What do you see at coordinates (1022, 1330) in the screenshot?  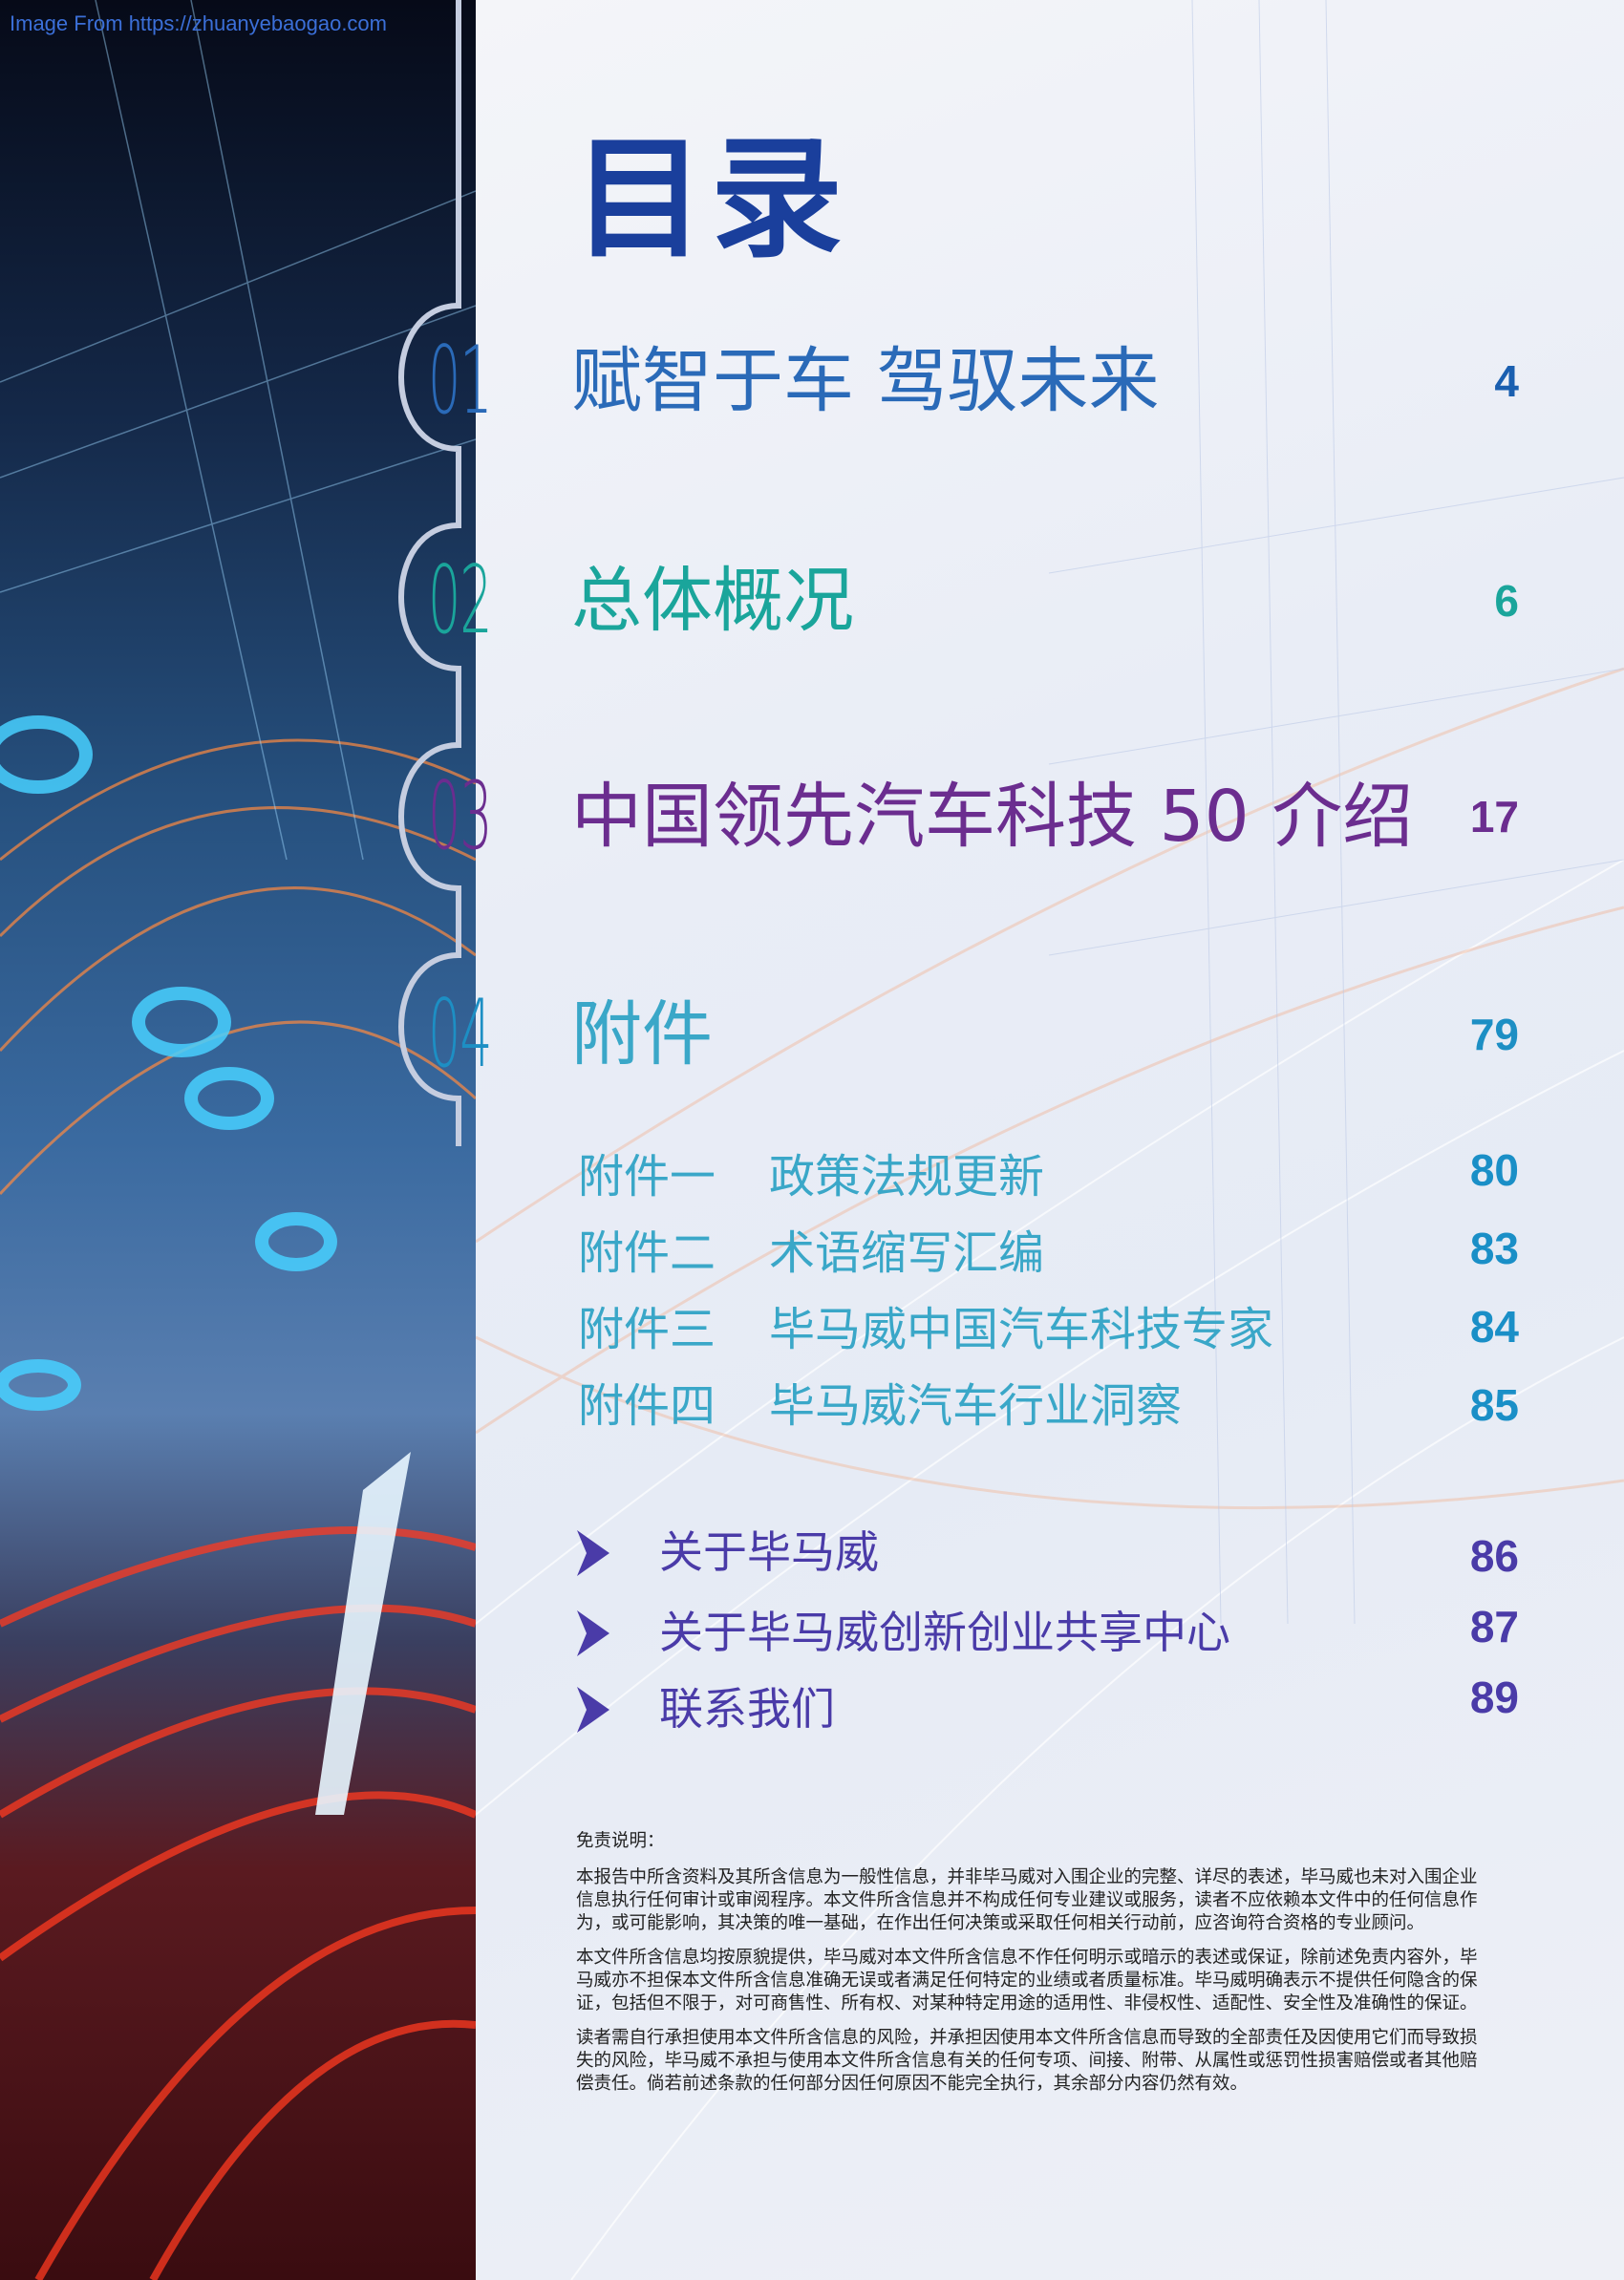 I see `appendix-name: 毕马威中国汽车科技专家` at bounding box center [1022, 1330].